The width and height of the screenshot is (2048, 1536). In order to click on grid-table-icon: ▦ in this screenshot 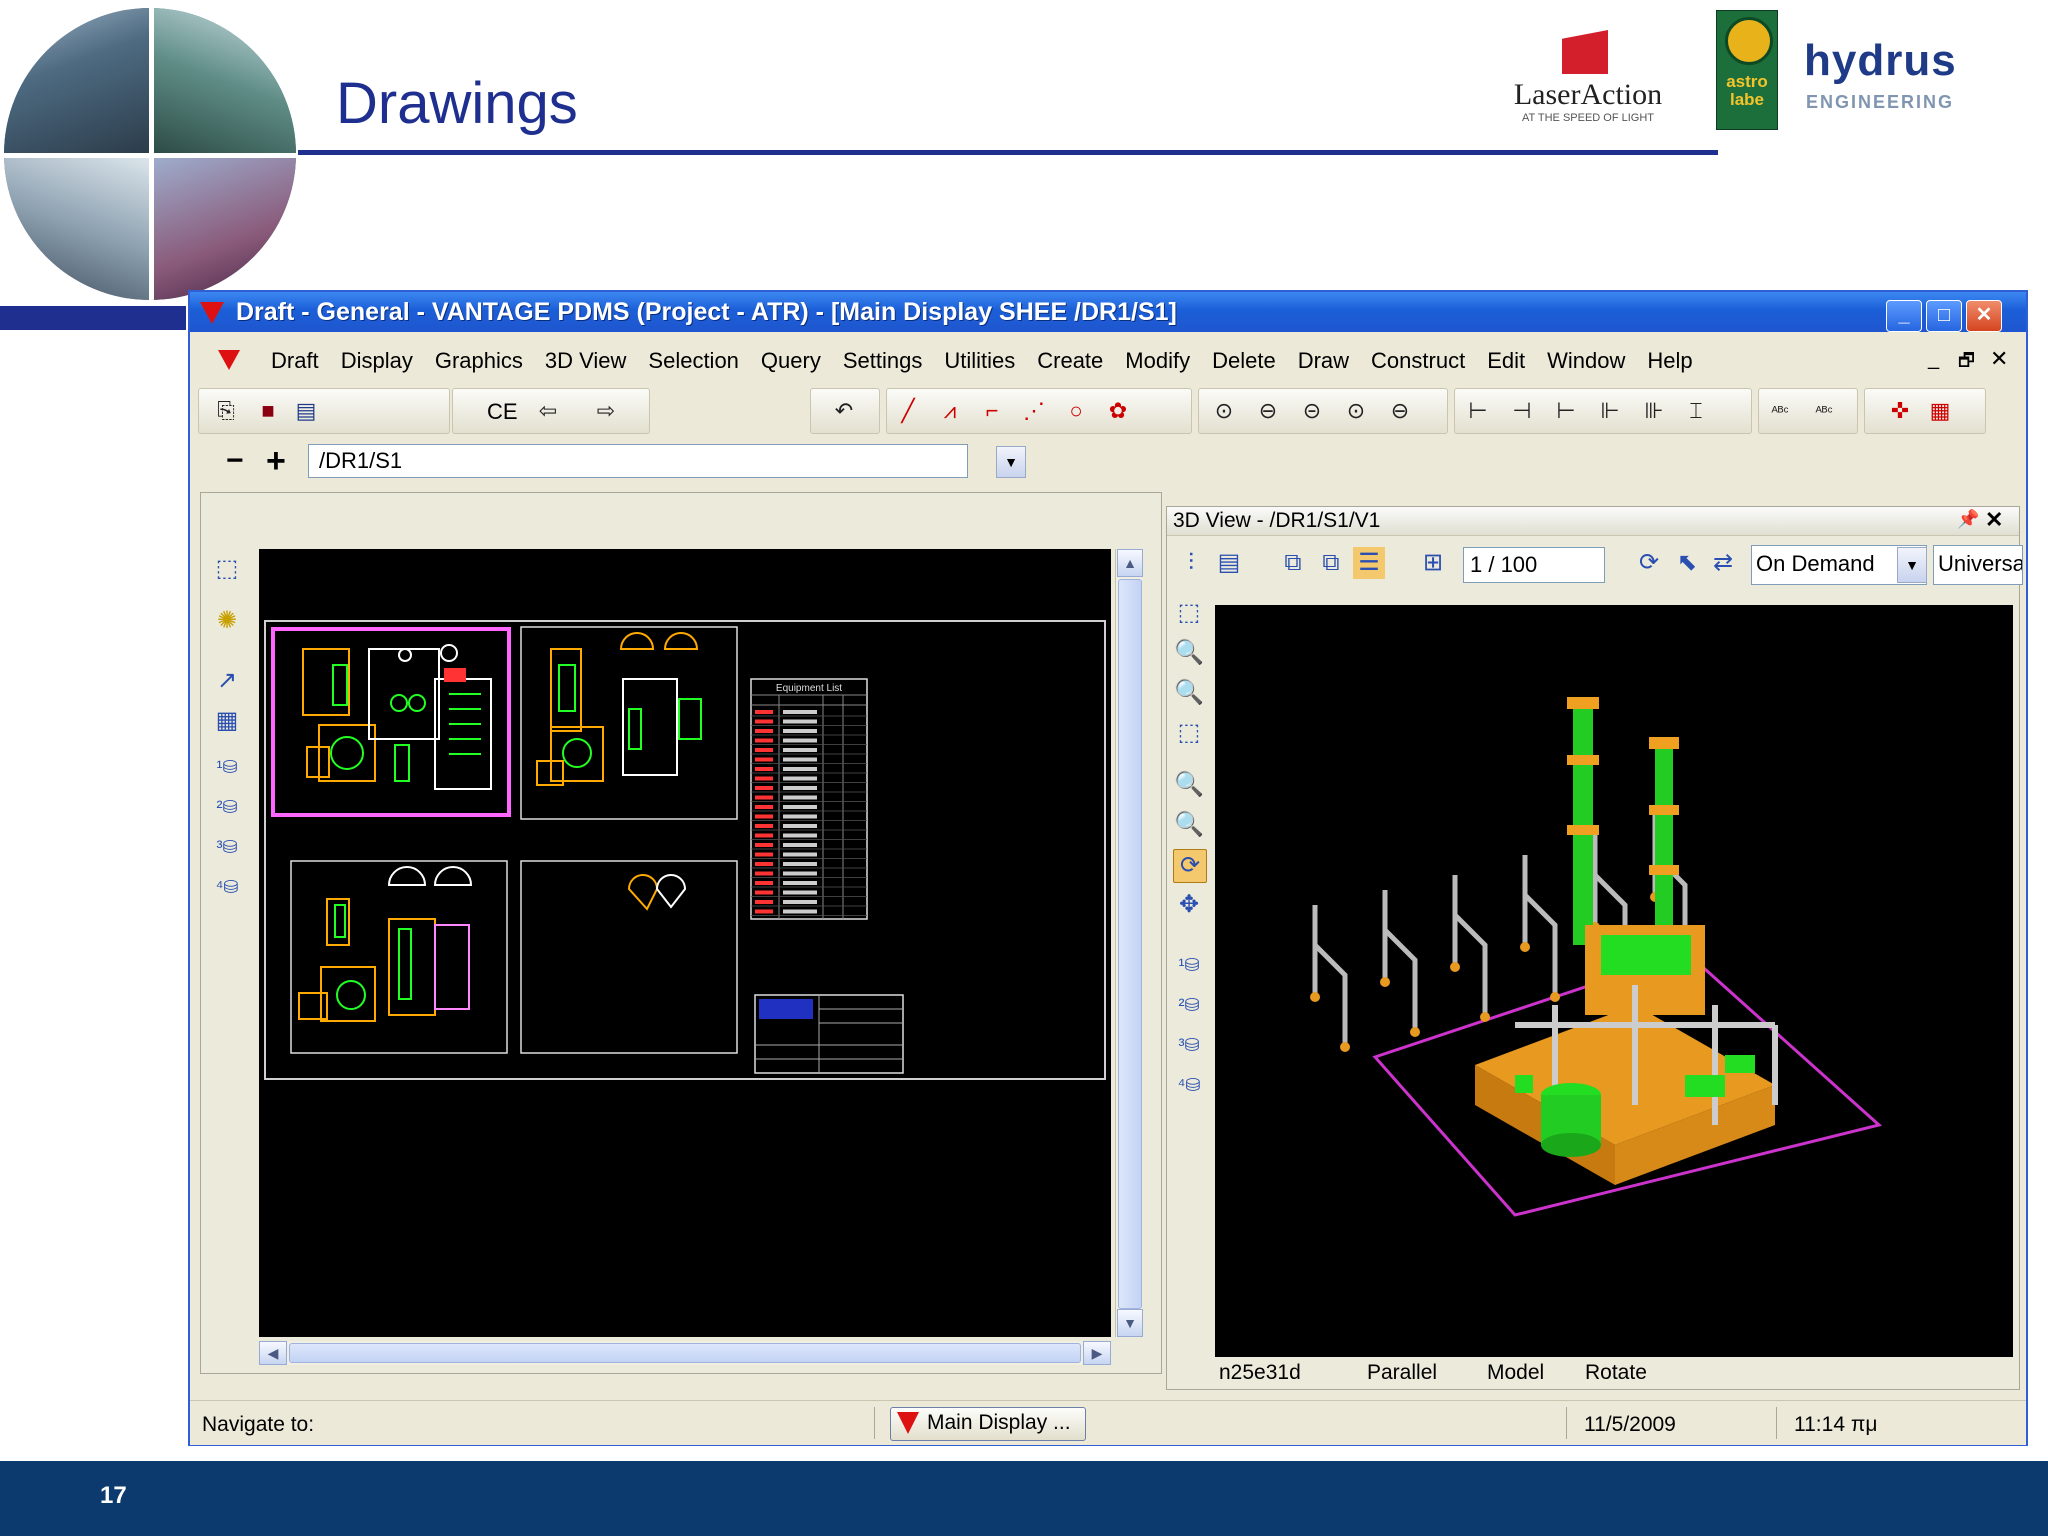, I will do `click(227, 721)`.